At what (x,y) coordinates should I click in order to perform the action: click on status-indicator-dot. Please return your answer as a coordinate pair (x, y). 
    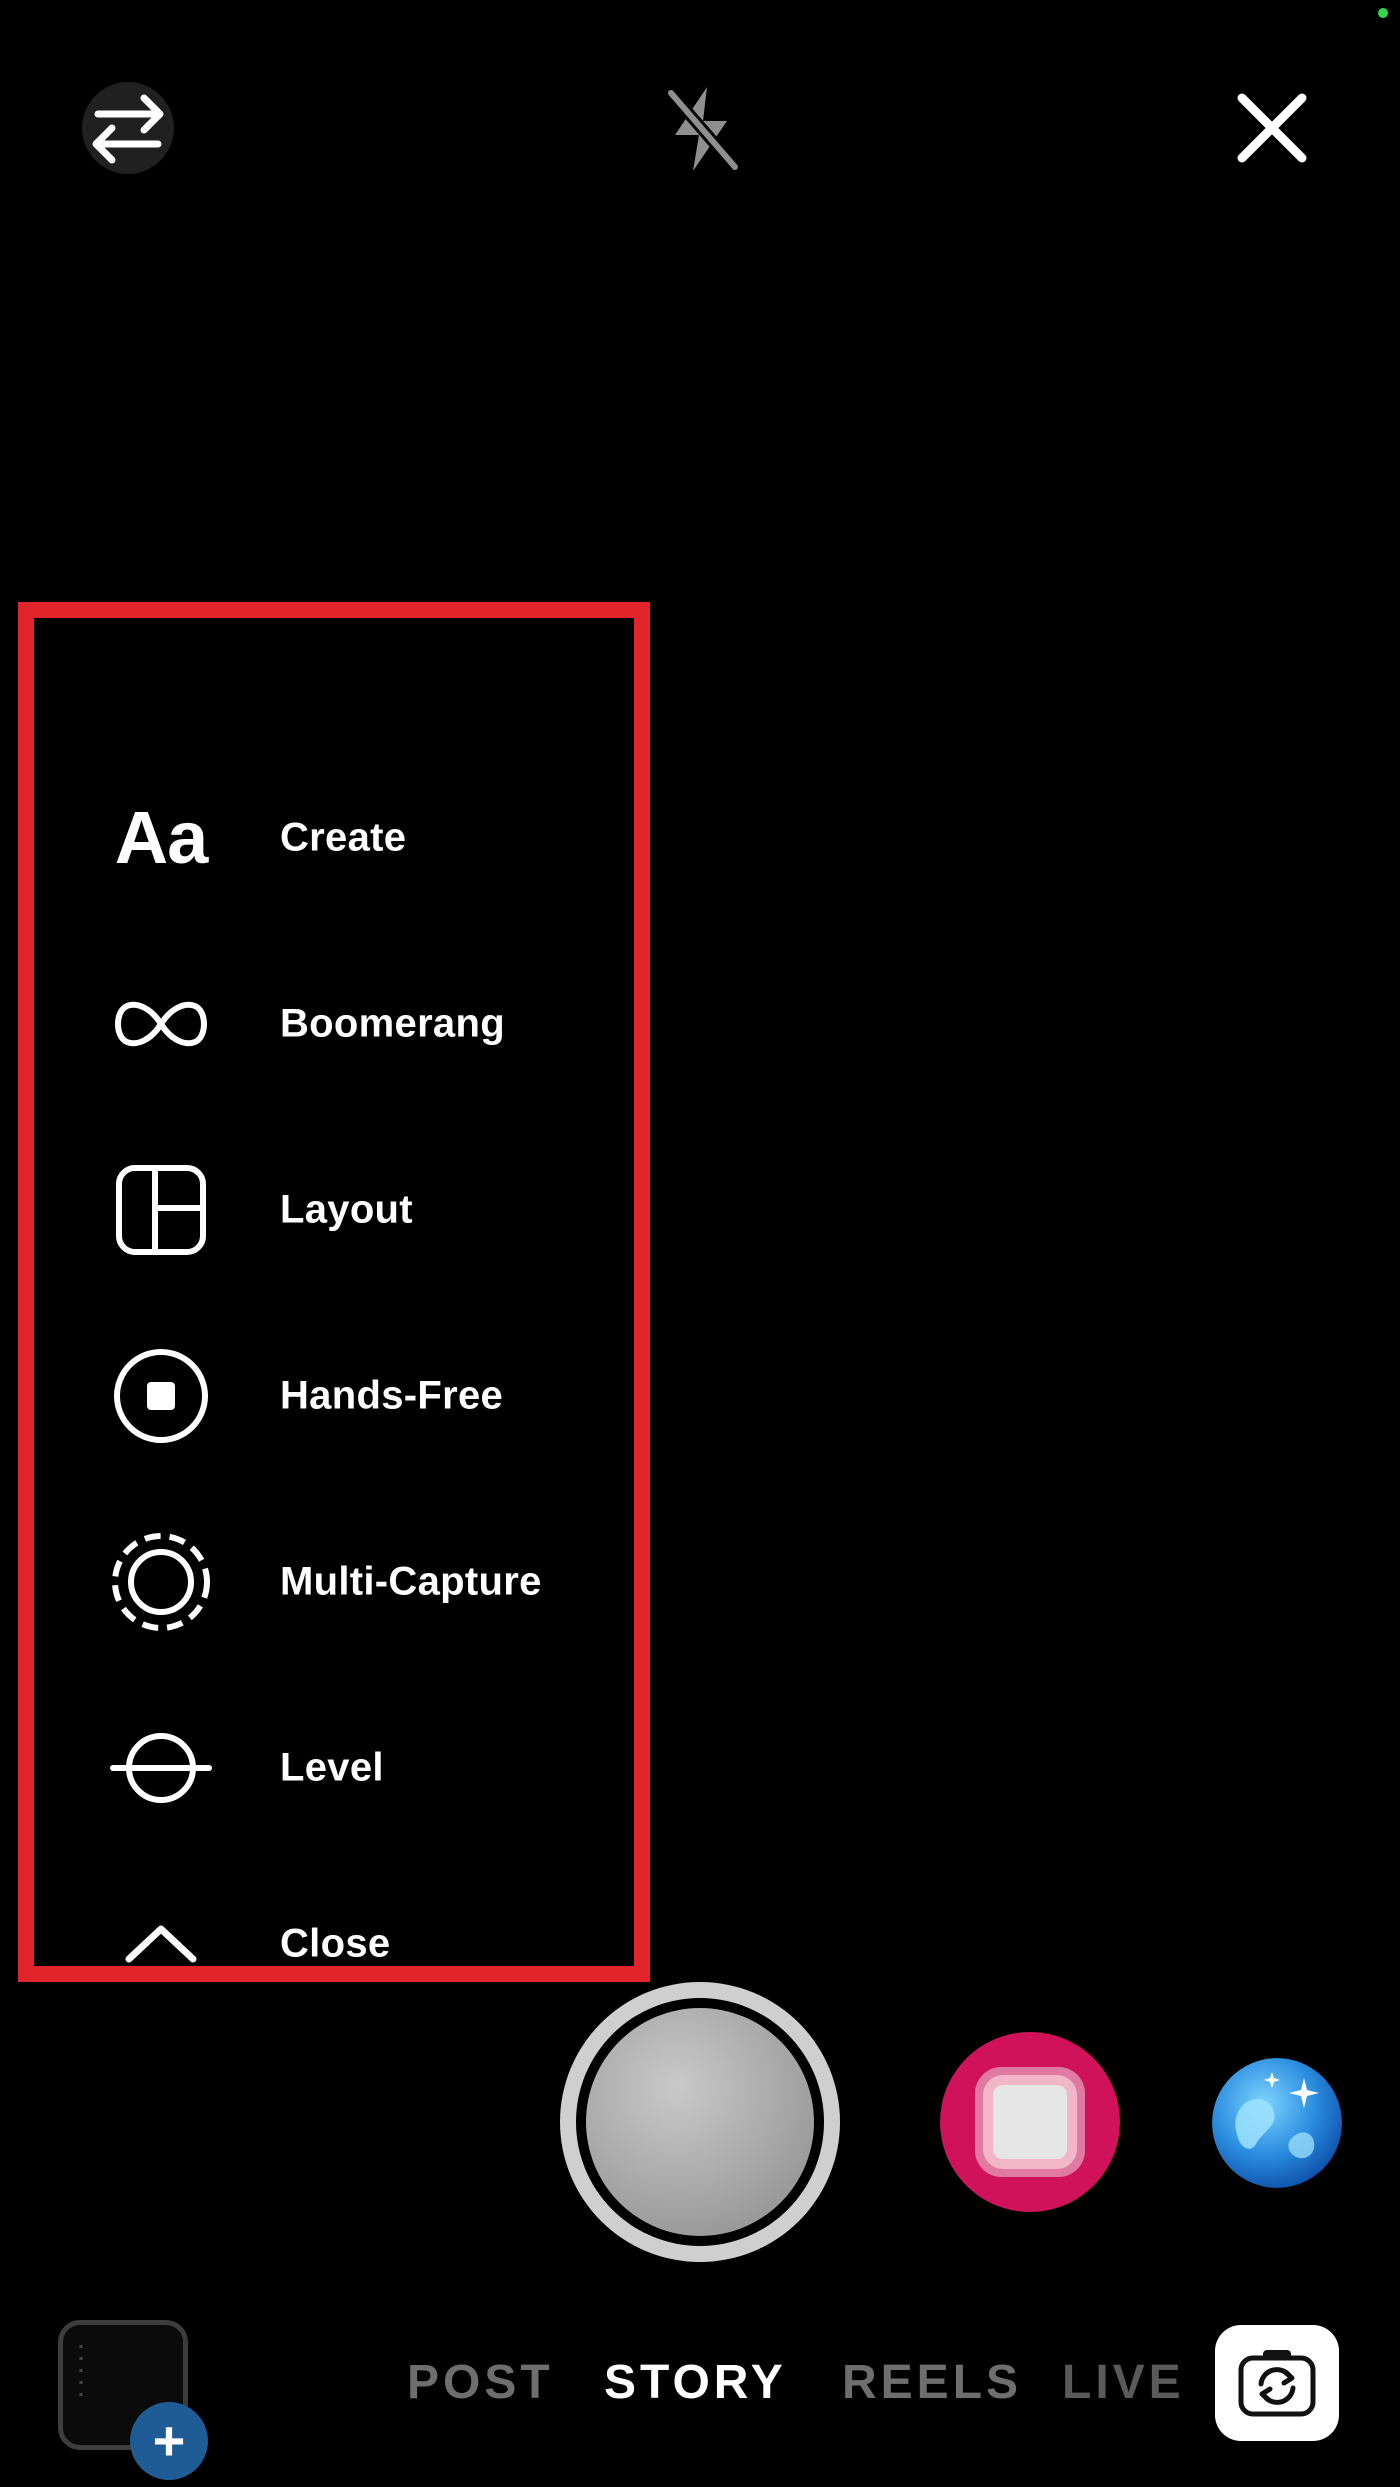
    Looking at the image, I should click on (1383, 13).